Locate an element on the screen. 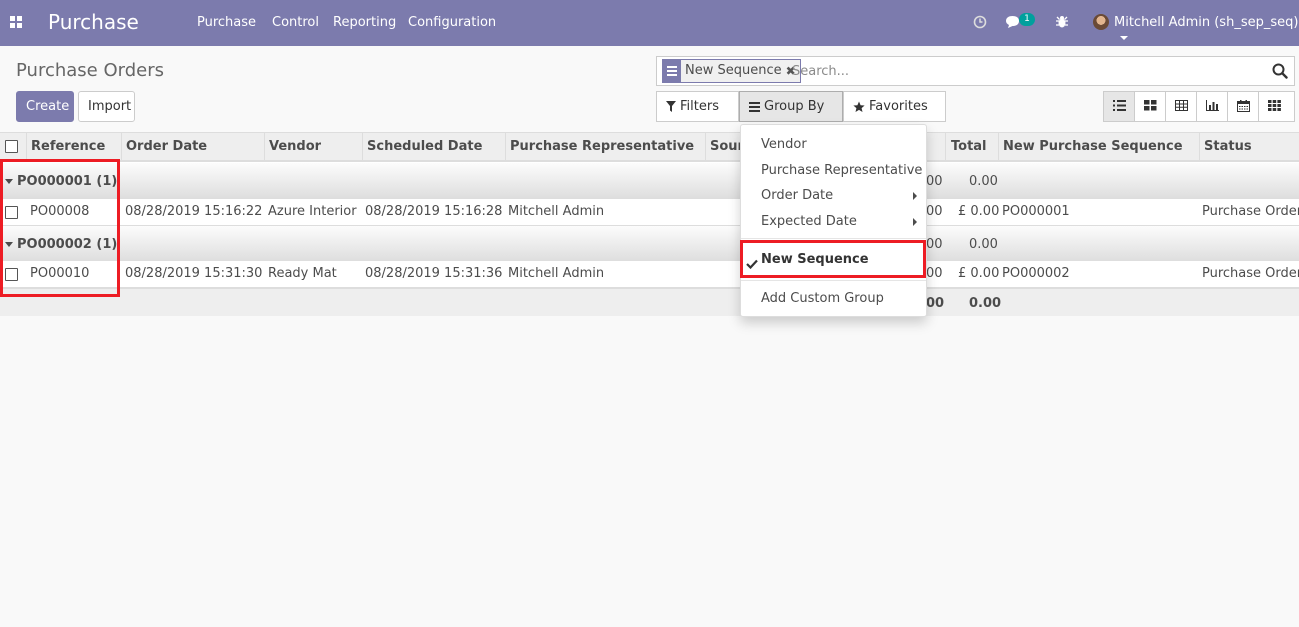 The height and width of the screenshot is (627, 1299). group-label: PO000002 (1) is located at coordinates (61, 244).